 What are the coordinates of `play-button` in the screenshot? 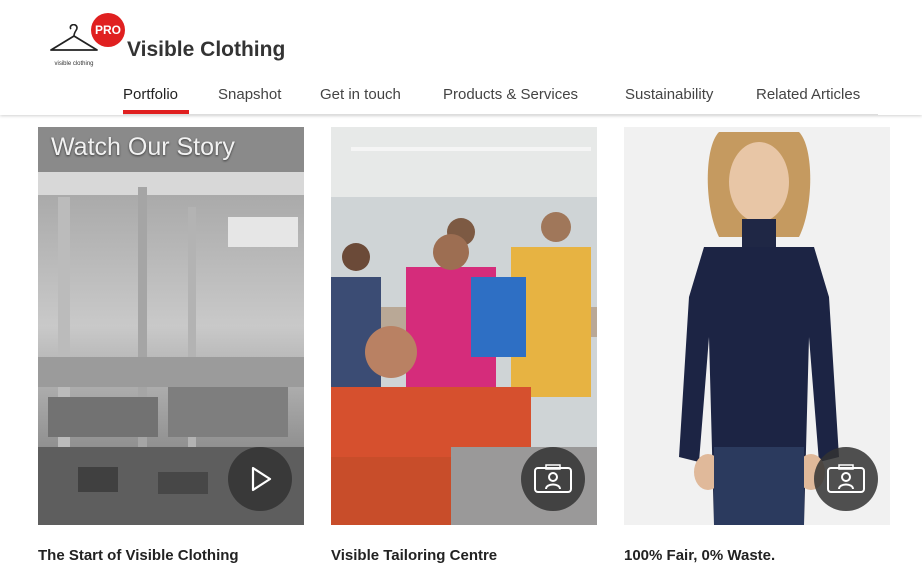 It's located at (260, 479).